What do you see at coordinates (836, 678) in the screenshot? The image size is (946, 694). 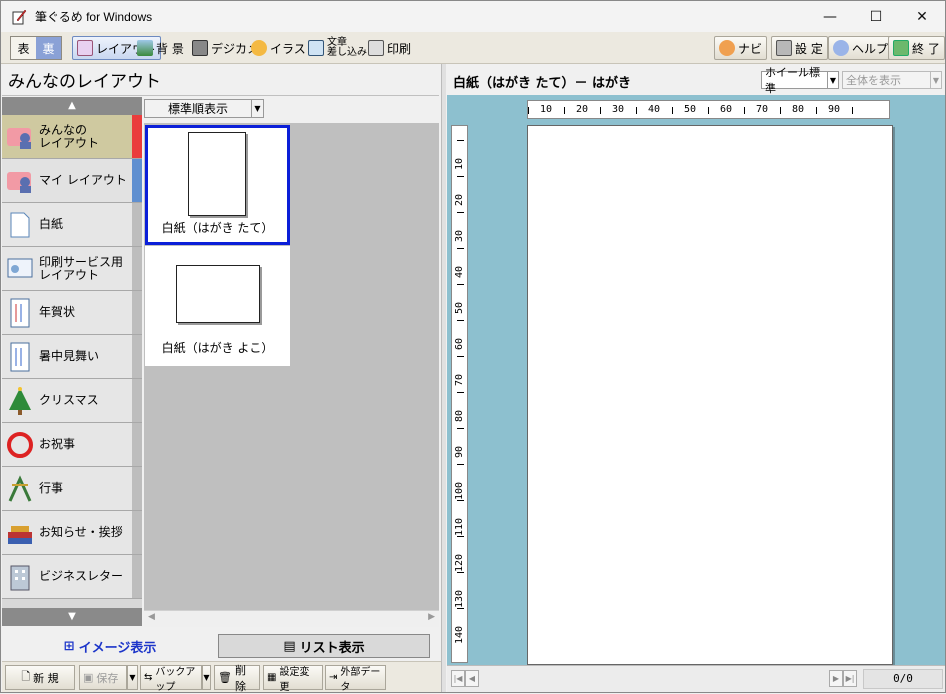 I see `next-page-button: ▶` at bounding box center [836, 678].